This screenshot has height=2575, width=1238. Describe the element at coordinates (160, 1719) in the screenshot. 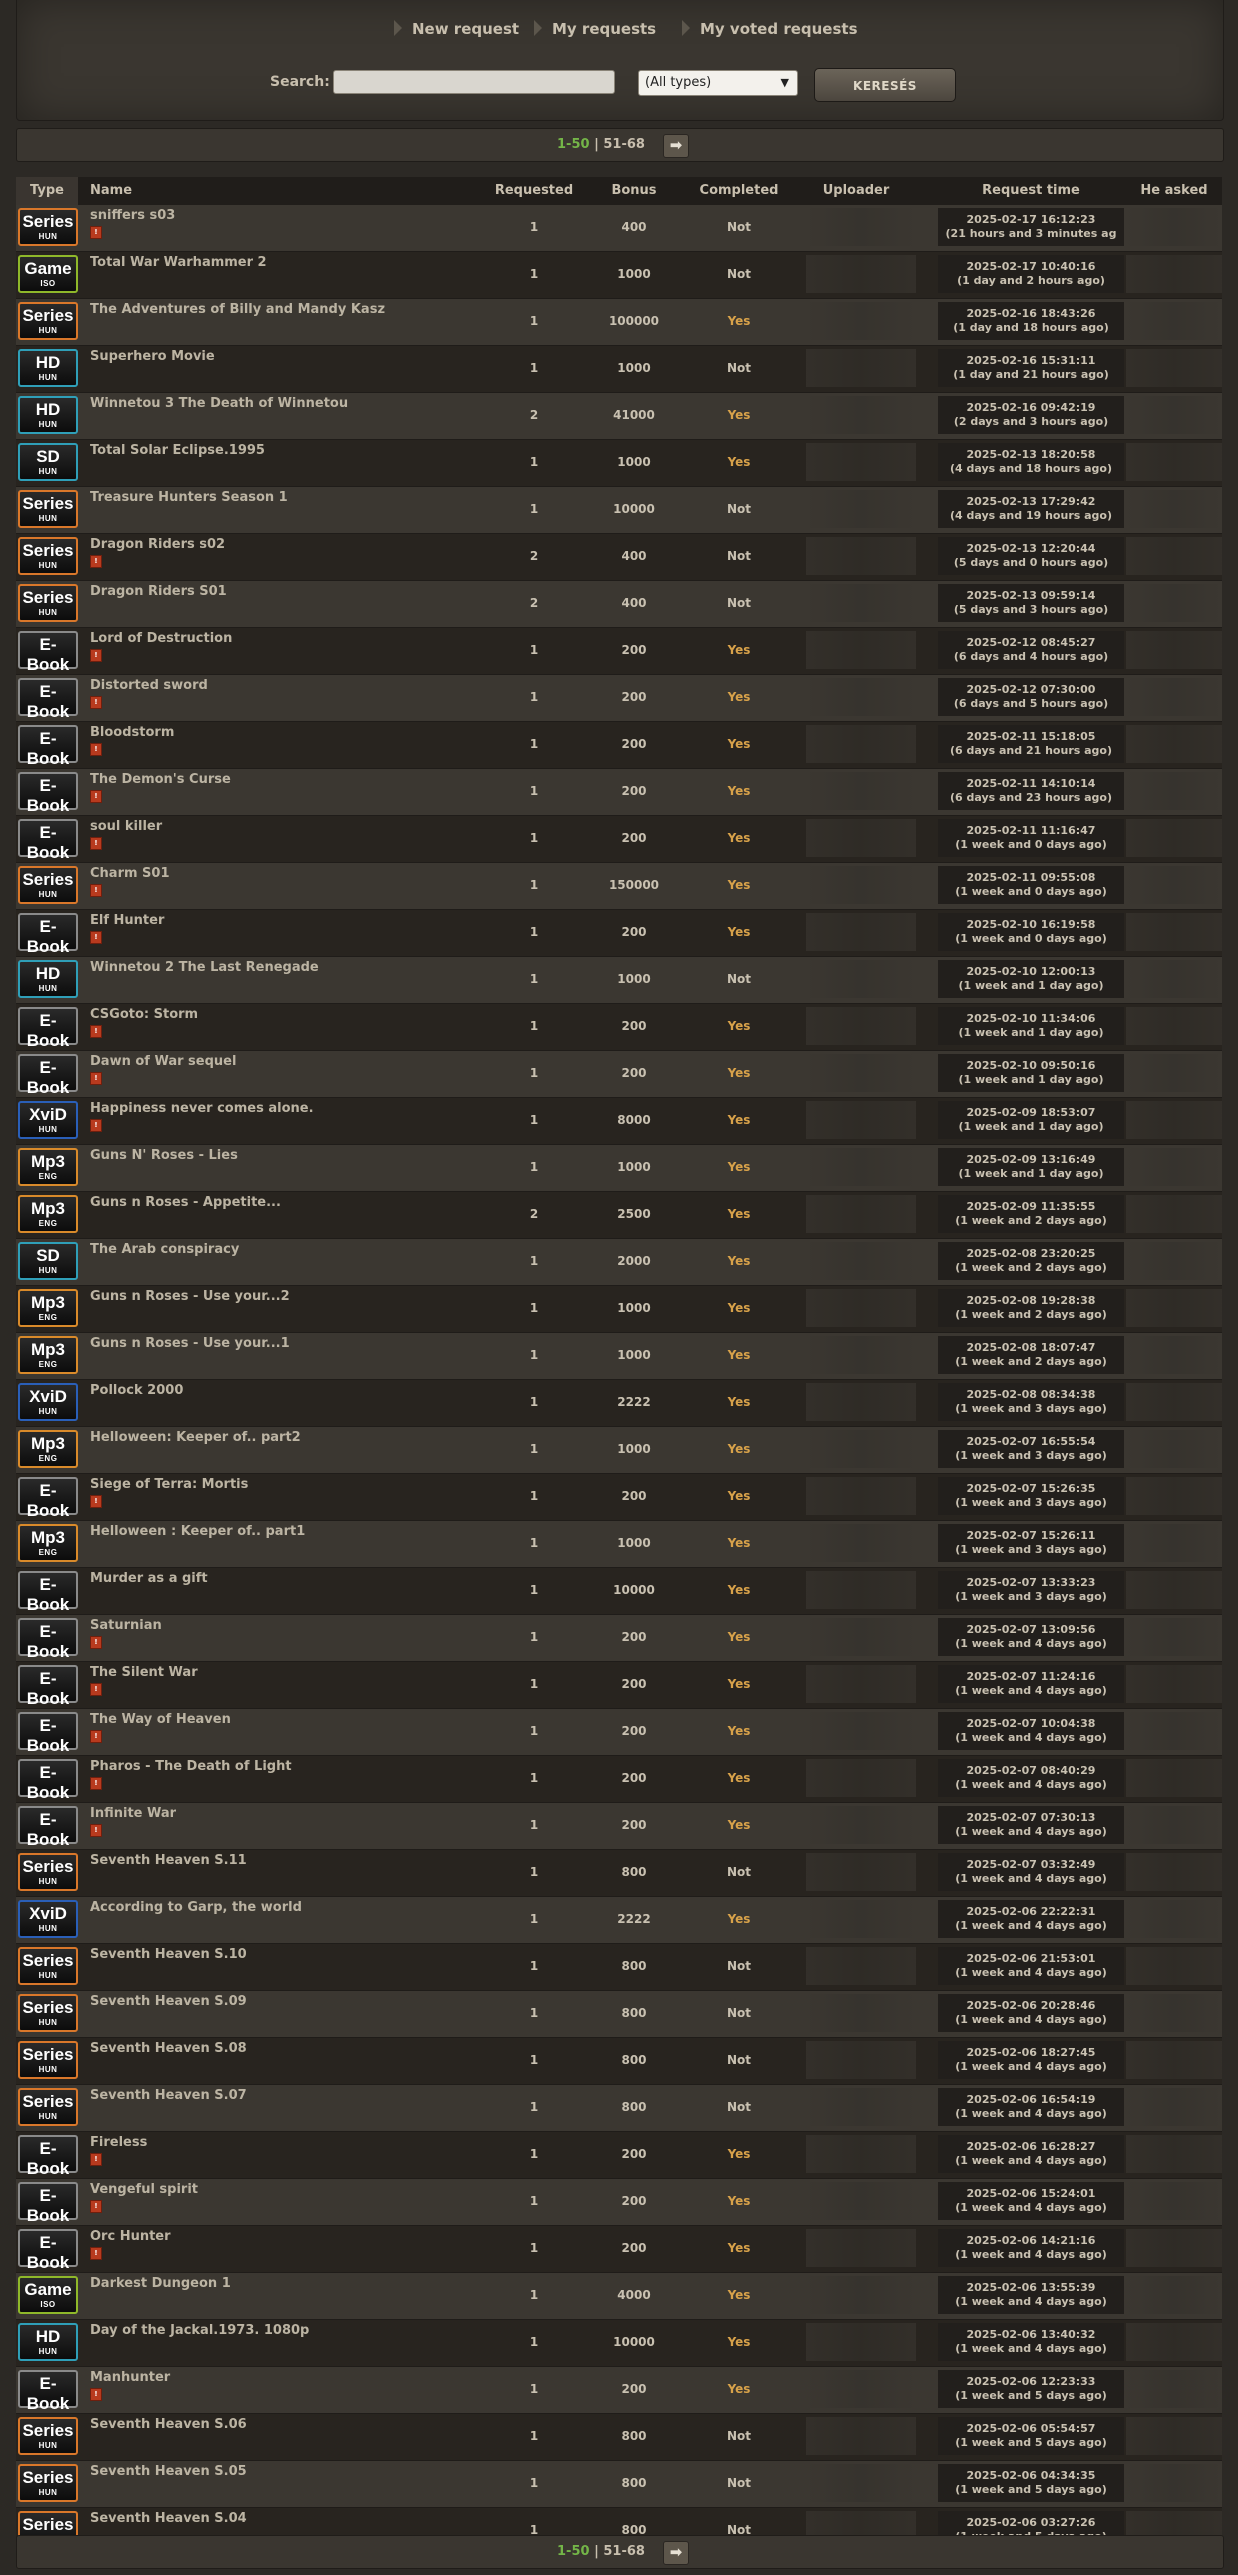

I see `request-name: The Way of Heaven` at that location.